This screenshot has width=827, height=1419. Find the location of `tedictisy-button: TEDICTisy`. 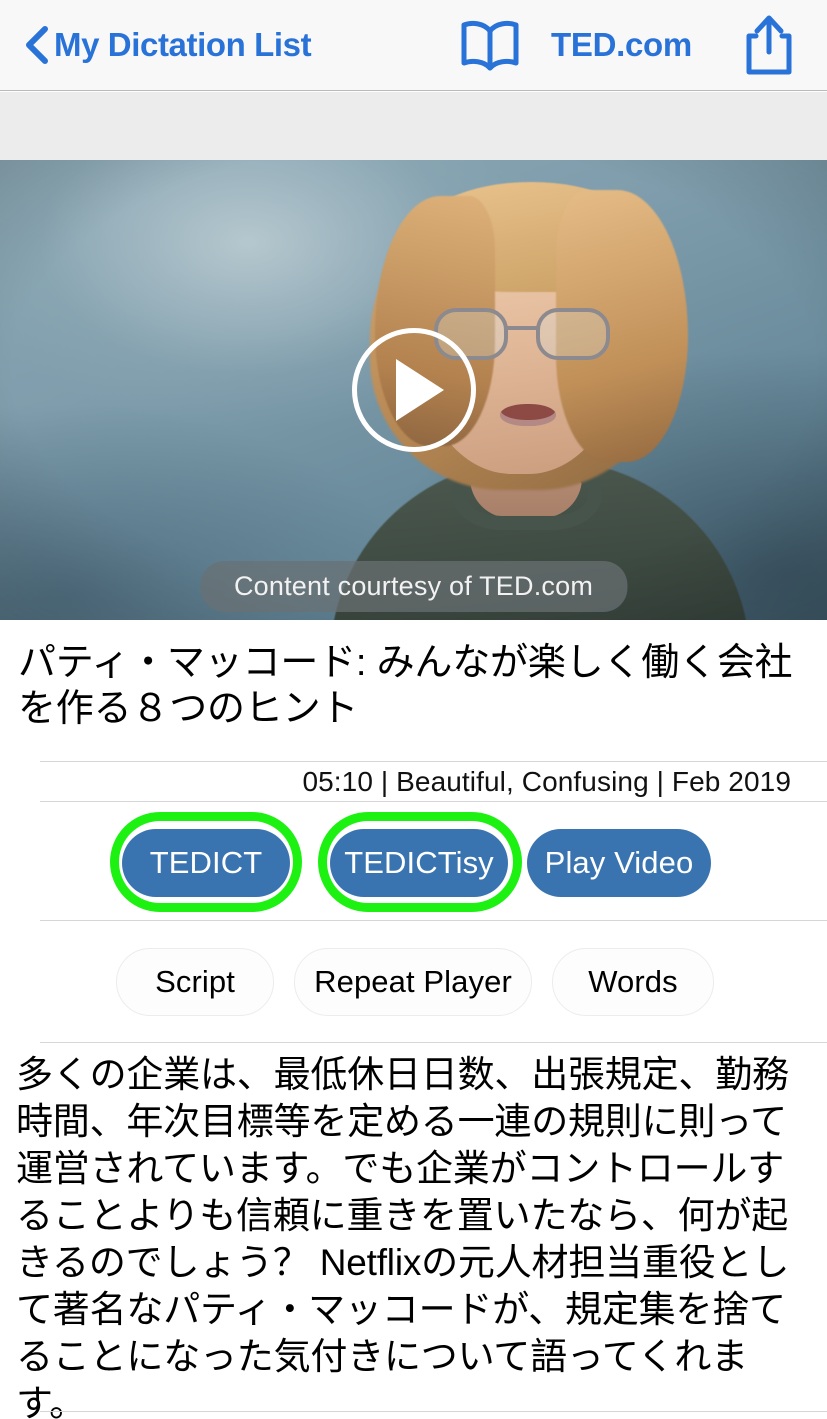

tedictisy-button: TEDICTisy is located at coordinates (419, 863).